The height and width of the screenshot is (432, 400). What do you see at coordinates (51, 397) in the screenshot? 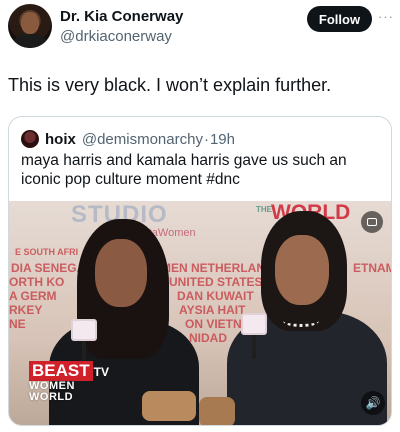
I see `watermark-line-world: WORLD` at bounding box center [51, 397].